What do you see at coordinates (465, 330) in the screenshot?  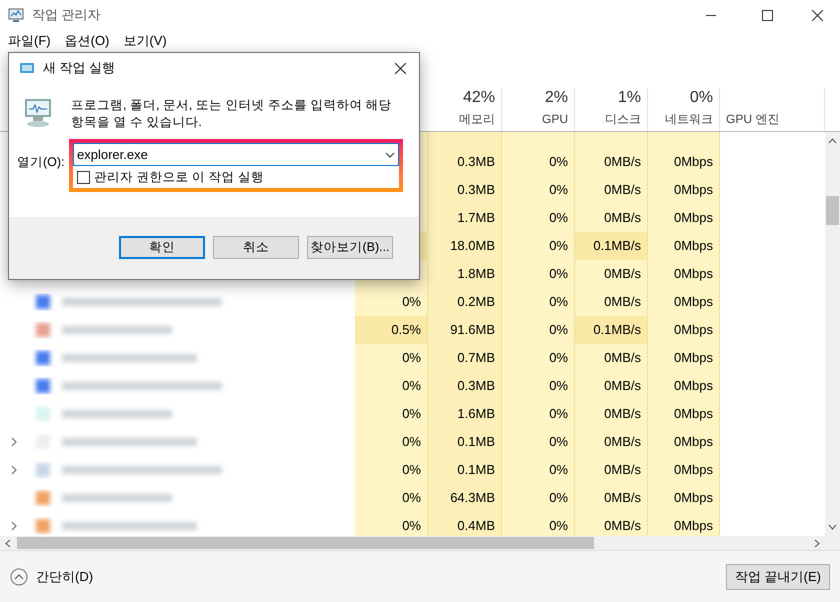 I see `table-cell: 91.6MB` at bounding box center [465, 330].